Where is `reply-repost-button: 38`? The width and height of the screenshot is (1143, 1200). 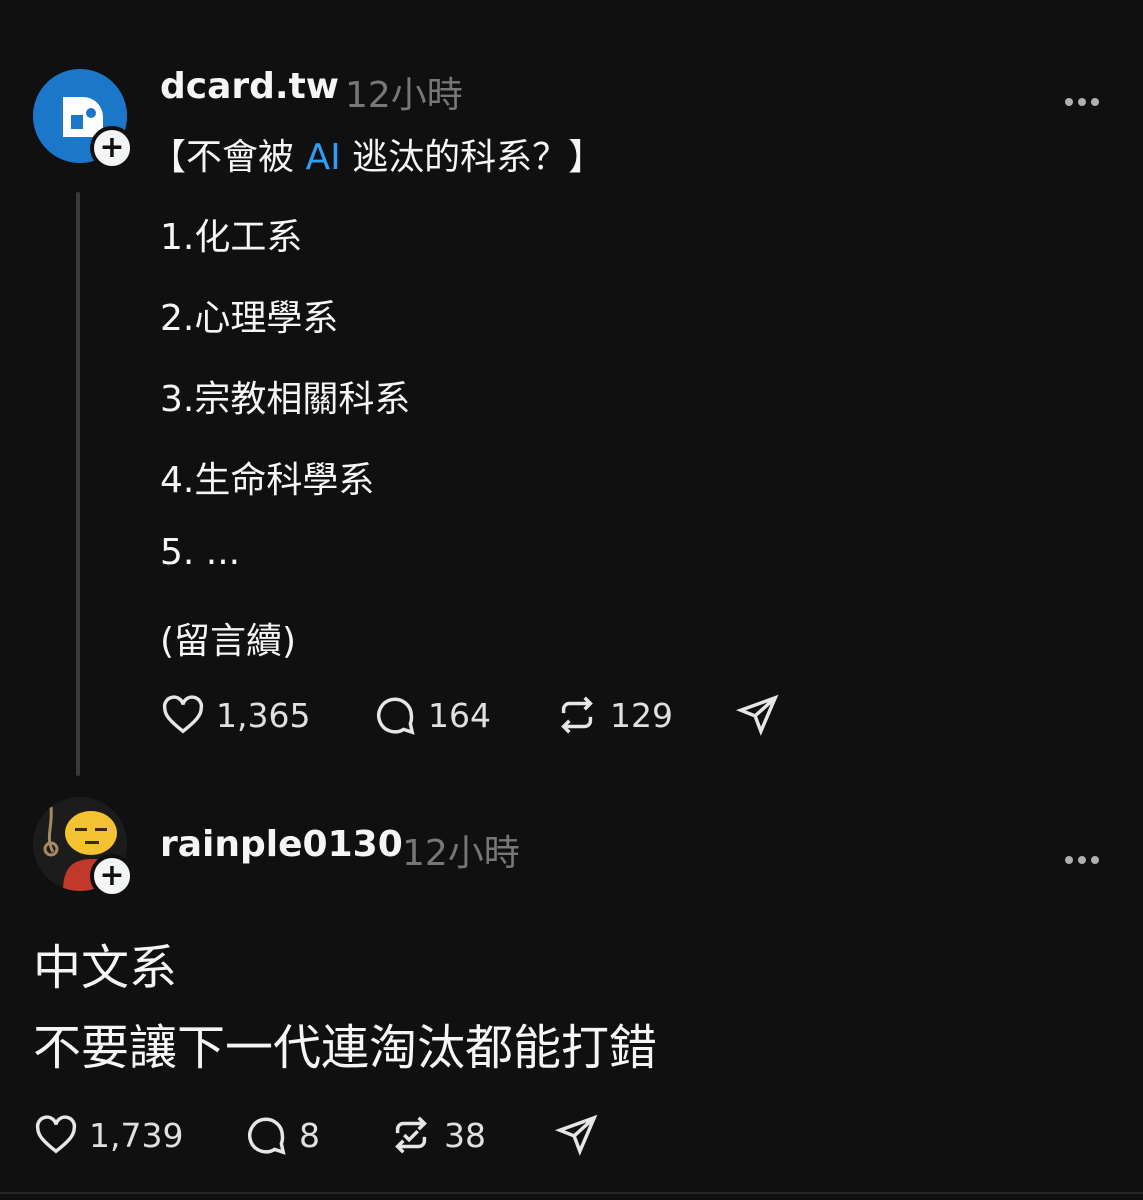 reply-repost-button: 38 is located at coordinates (437, 1135).